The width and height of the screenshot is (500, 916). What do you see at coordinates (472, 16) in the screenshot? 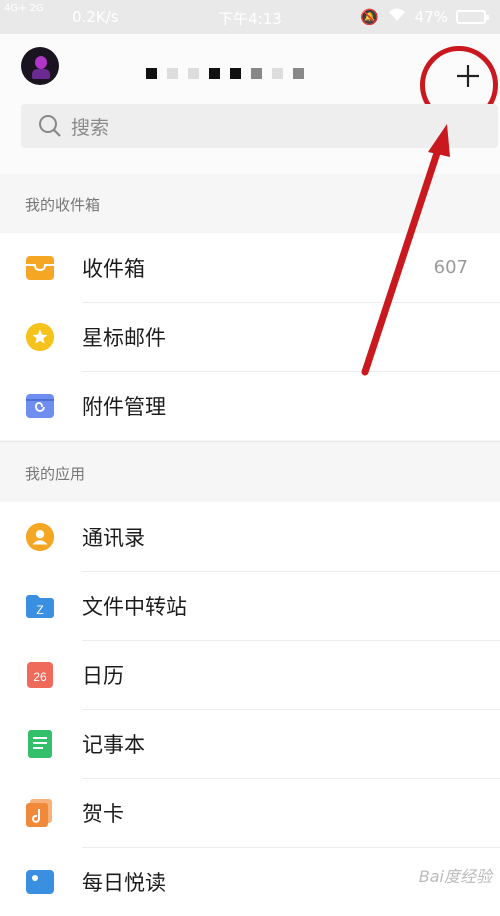
I see `battery-icon` at bounding box center [472, 16].